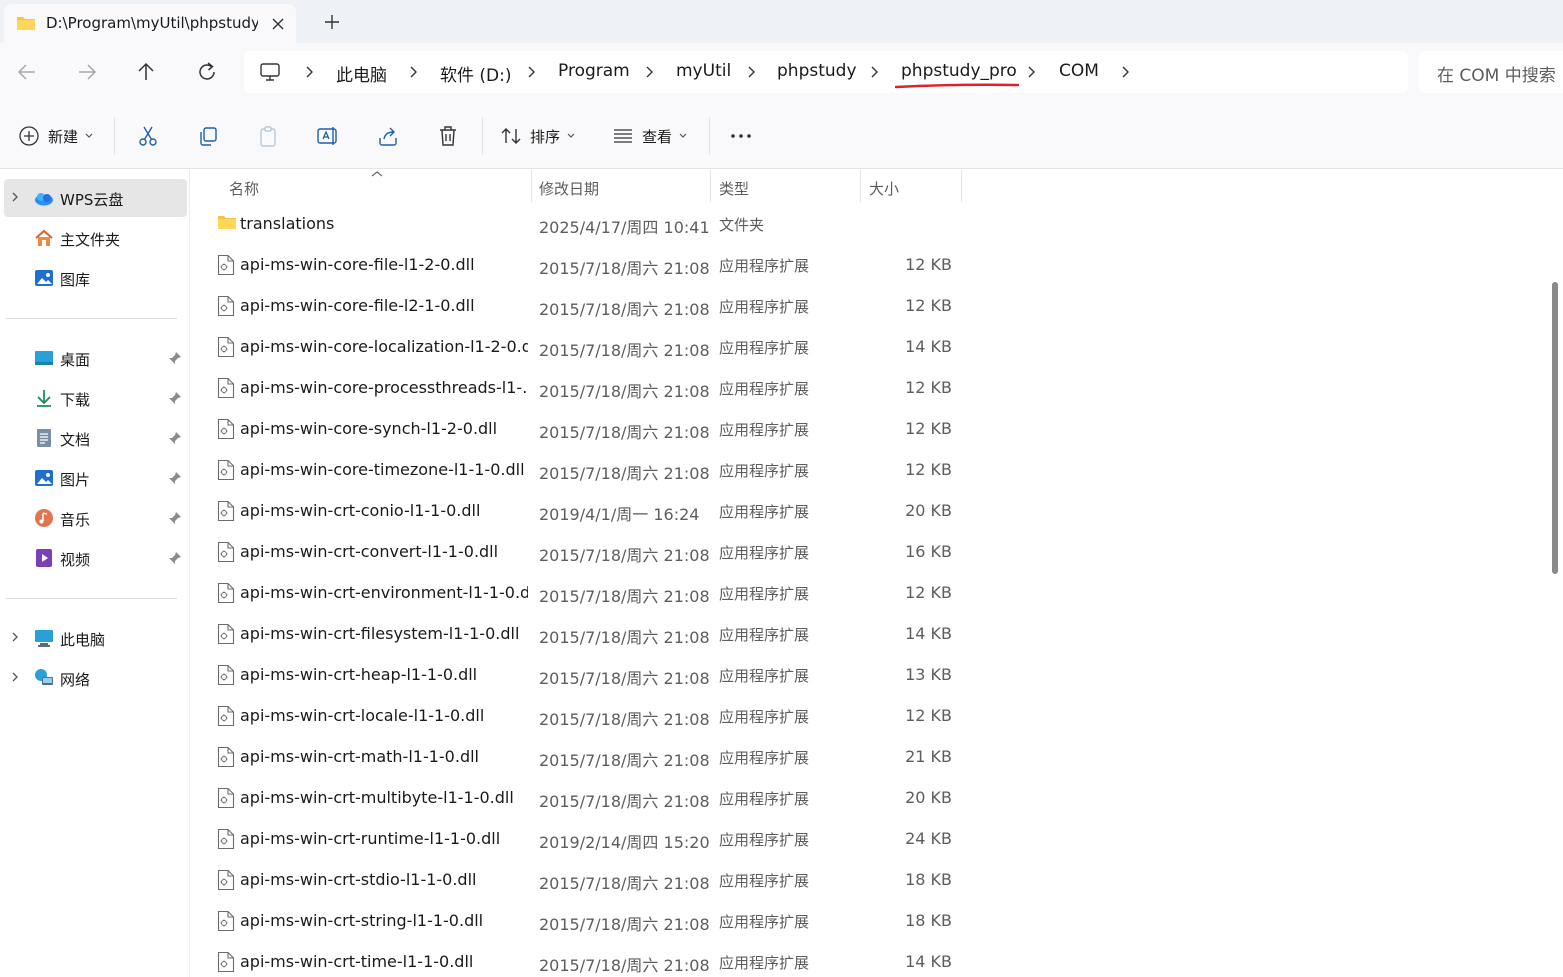 Image resolution: width=1563 pixels, height=977 pixels. Describe the element at coordinates (148, 136) in the screenshot. I see `cut-button` at that location.